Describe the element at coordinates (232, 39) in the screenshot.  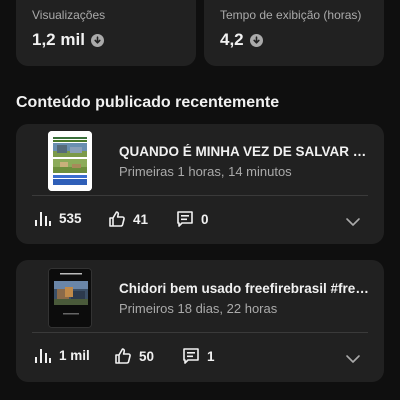
I see `watch-time-stat-value: 4,2` at that location.